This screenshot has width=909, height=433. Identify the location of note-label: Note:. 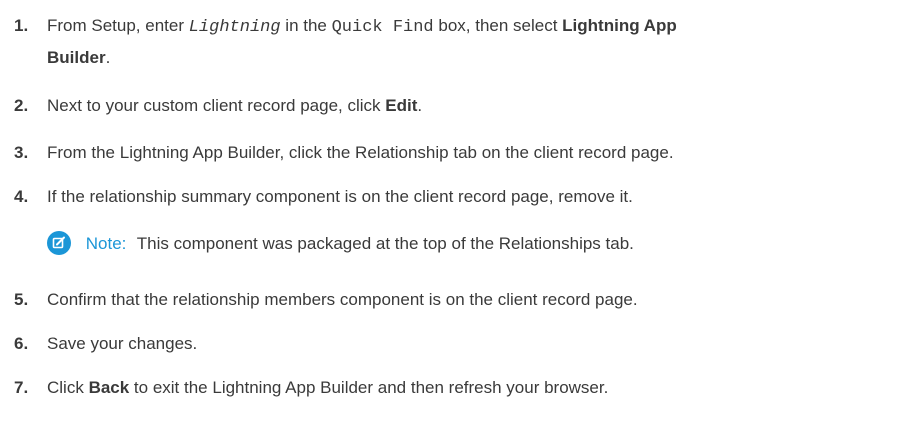
(106, 243).